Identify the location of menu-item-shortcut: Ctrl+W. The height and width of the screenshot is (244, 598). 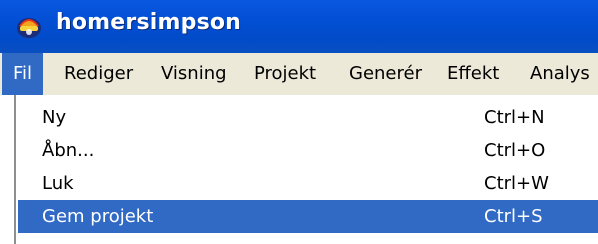
(516, 183).